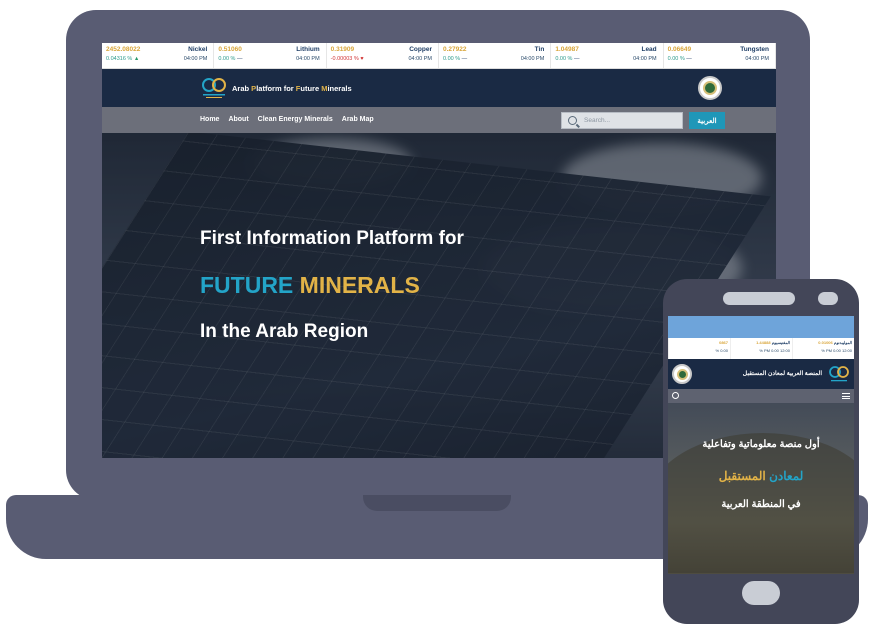 The image size is (871, 628). Describe the element at coordinates (742, 476) in the screenshot. I see `mobile-hero-gold-word: المستقبل` at that location.